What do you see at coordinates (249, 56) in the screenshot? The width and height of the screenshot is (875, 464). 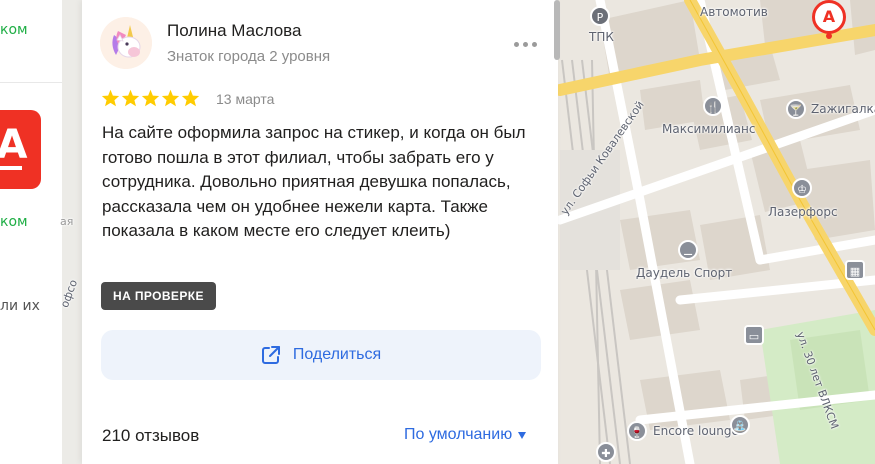 I see `author-level: Знаток города 2 уровня` at bounding box center [249, 56].